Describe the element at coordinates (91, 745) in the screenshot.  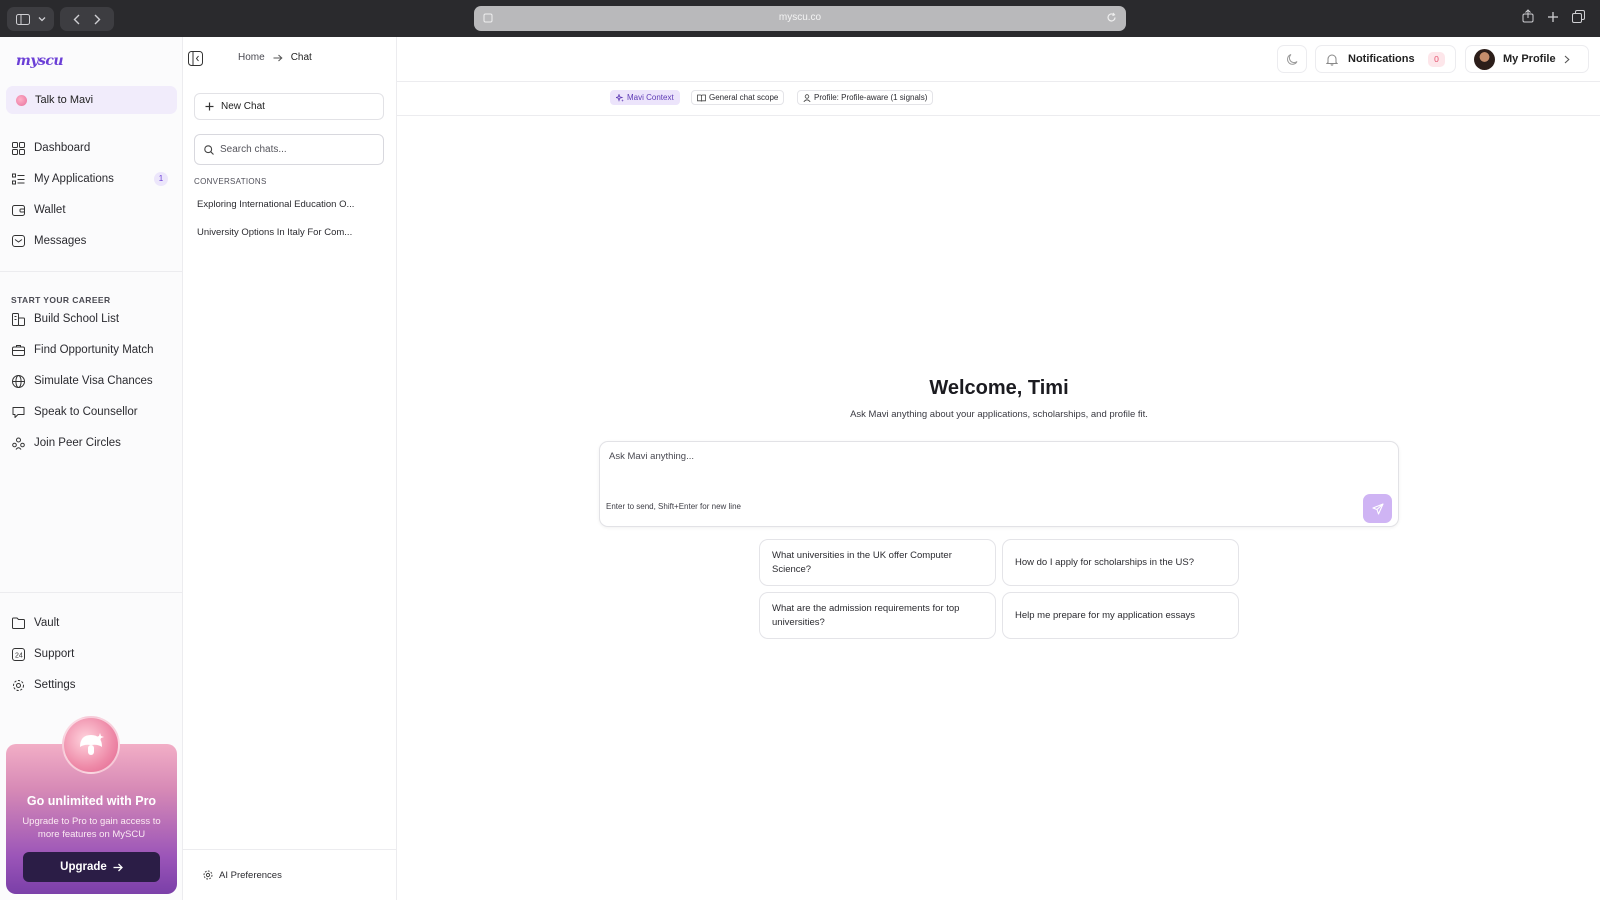
I see `mavi-mascot-icon` at that location.